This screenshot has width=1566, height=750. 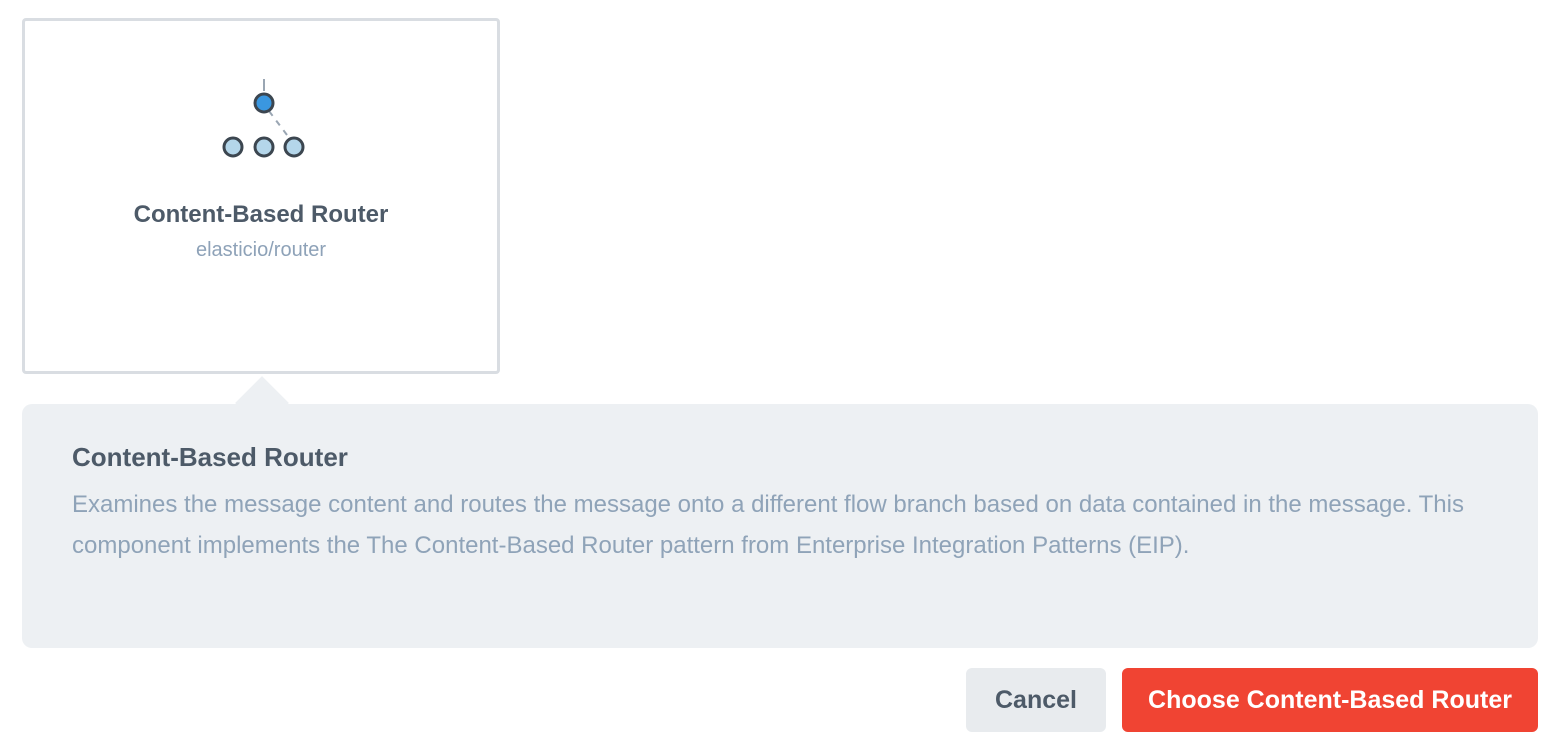 I want to click on card-title: Content-Based Router, so click(x=261, y=214).